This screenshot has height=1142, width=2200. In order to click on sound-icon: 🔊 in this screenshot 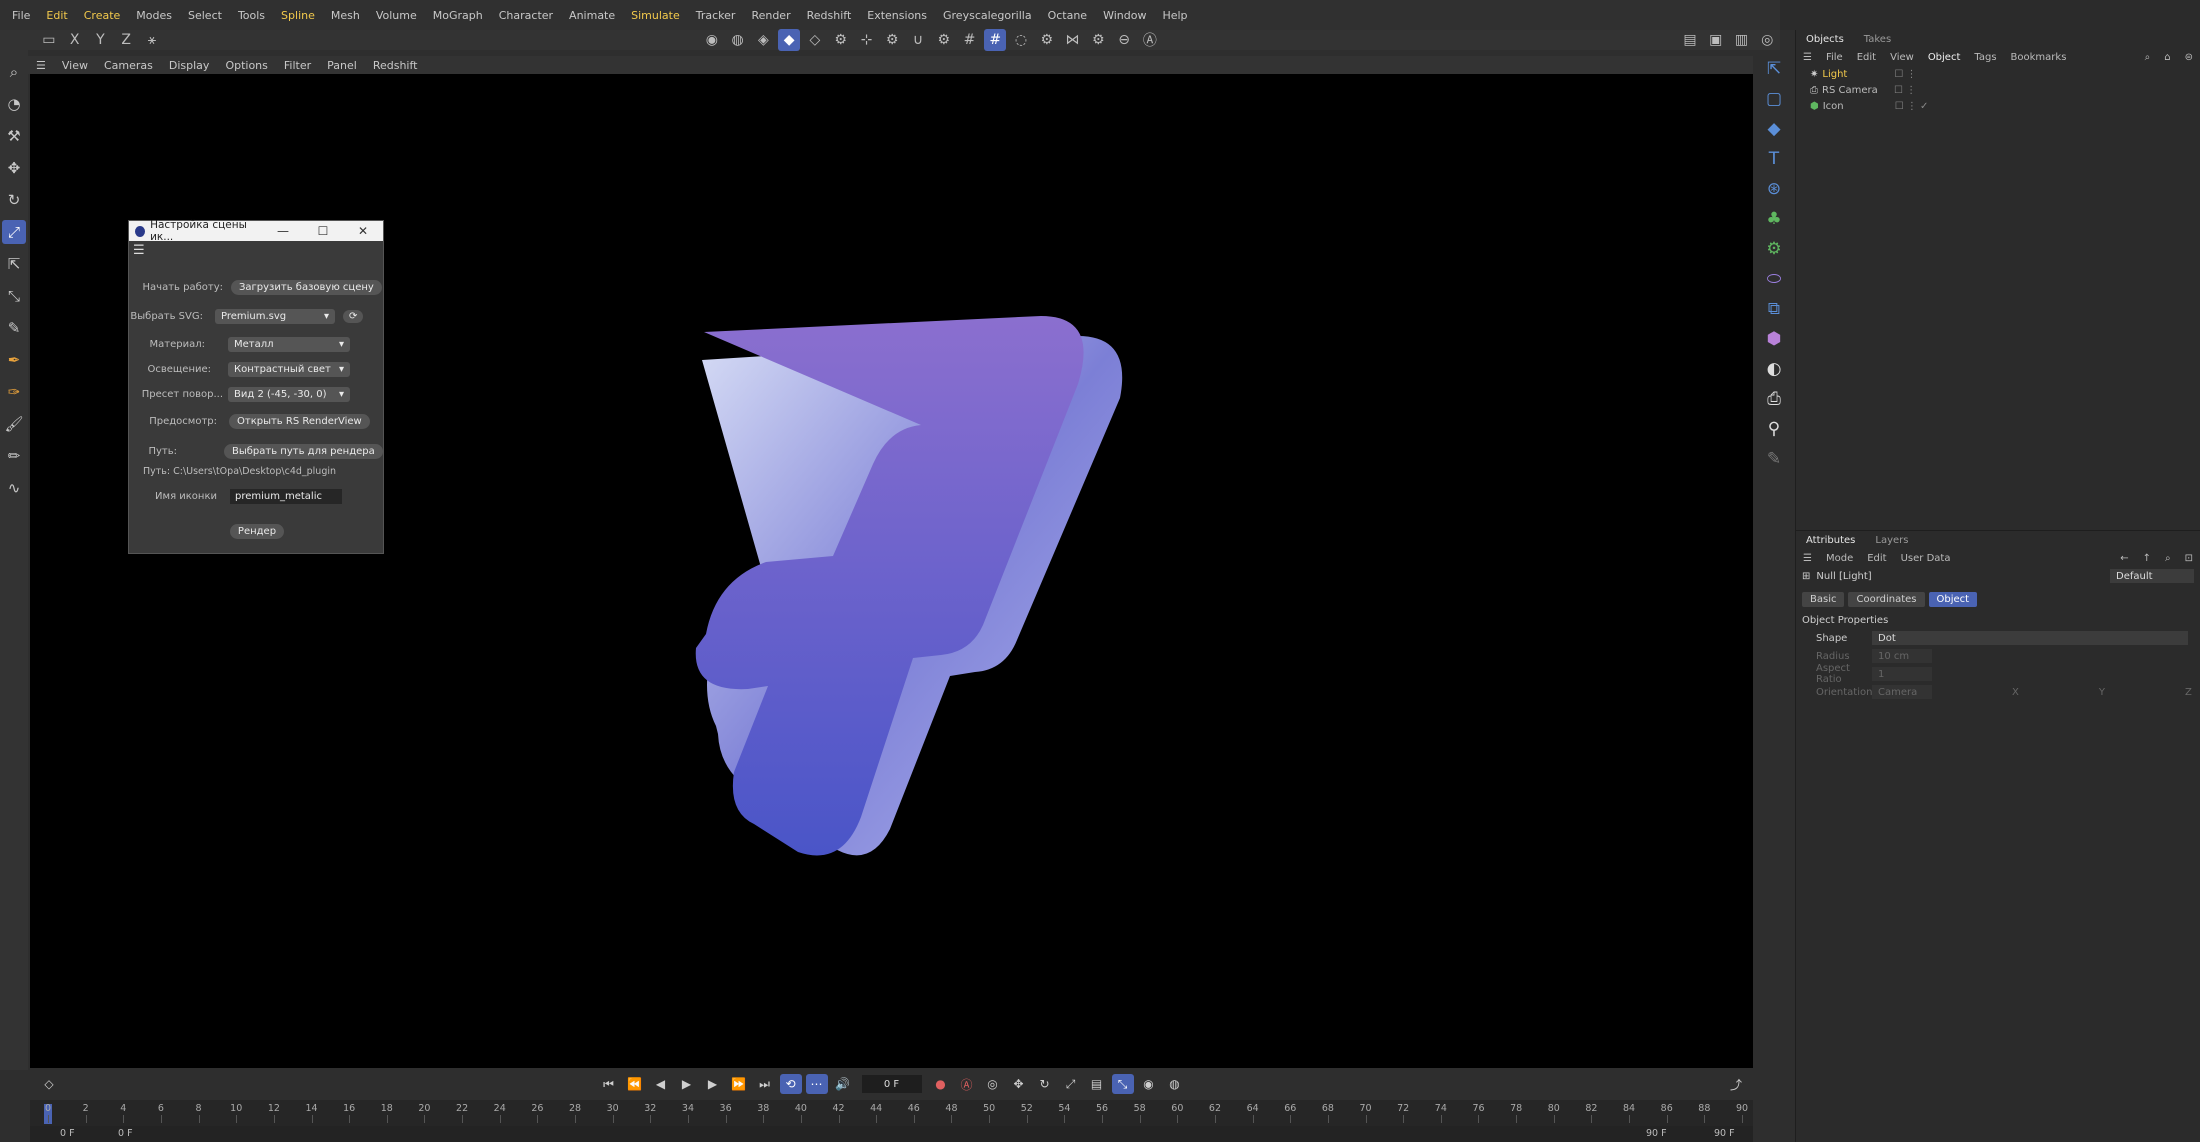, I will do `click(843, 1084)`.